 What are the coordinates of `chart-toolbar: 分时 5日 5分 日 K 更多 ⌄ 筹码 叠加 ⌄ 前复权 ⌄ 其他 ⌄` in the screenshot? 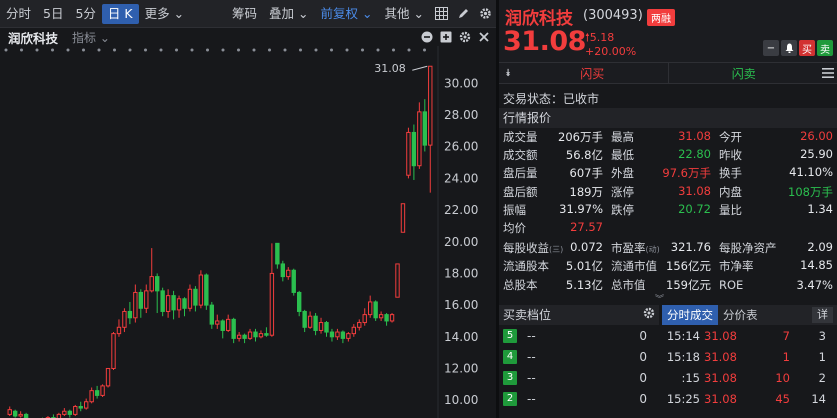 It's located at (248, 14).